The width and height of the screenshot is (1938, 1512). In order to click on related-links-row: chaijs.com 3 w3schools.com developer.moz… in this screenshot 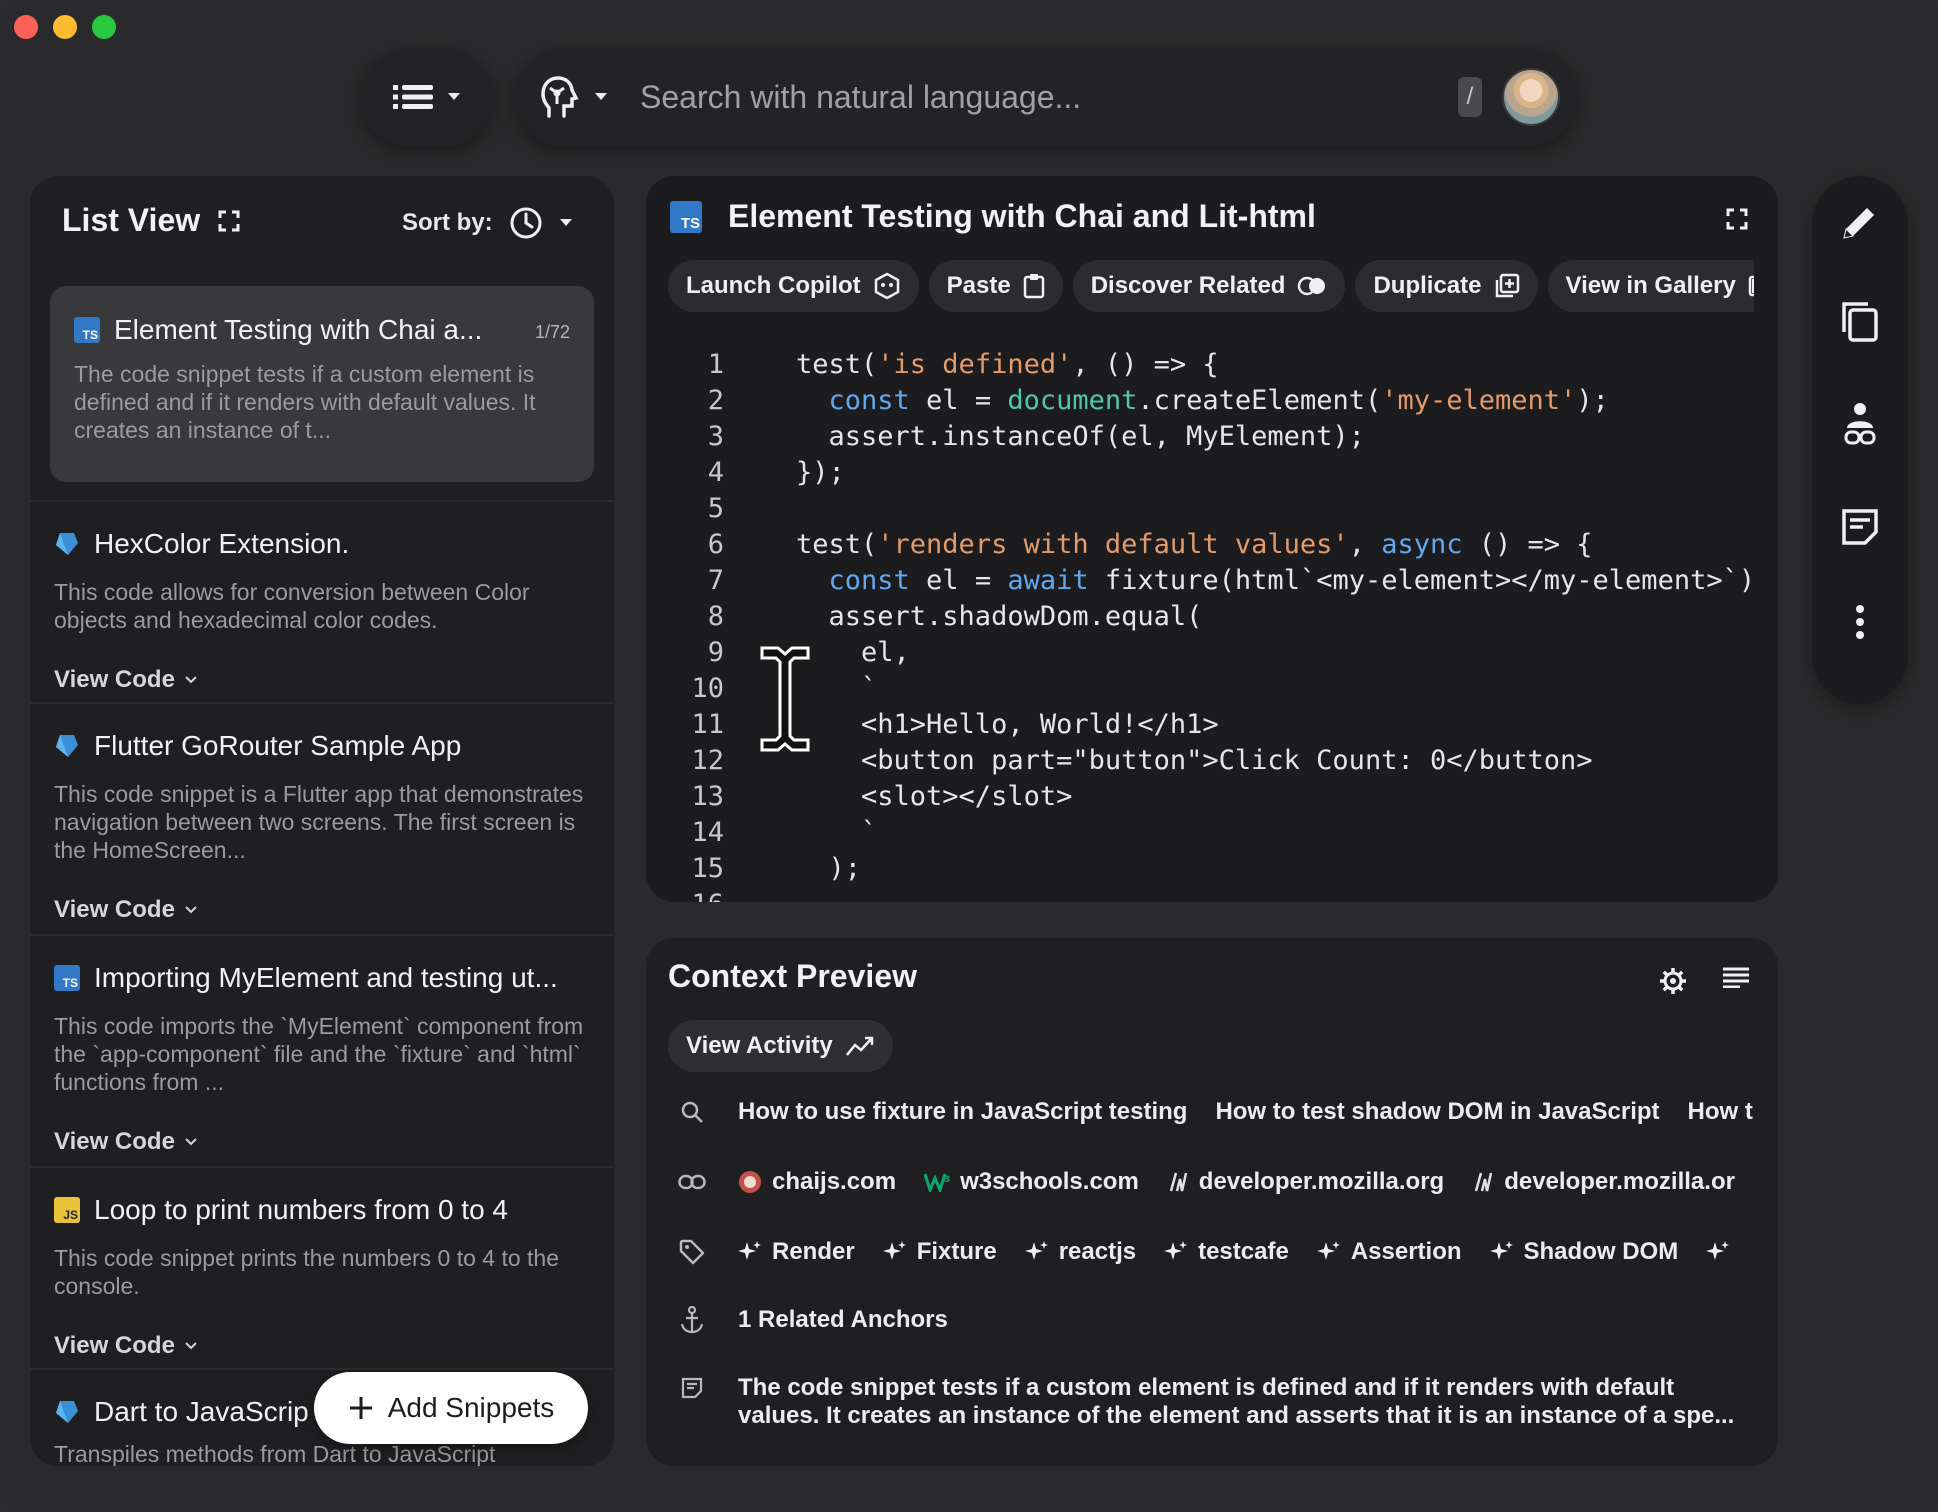, I will do `click(1216, 1182)`.